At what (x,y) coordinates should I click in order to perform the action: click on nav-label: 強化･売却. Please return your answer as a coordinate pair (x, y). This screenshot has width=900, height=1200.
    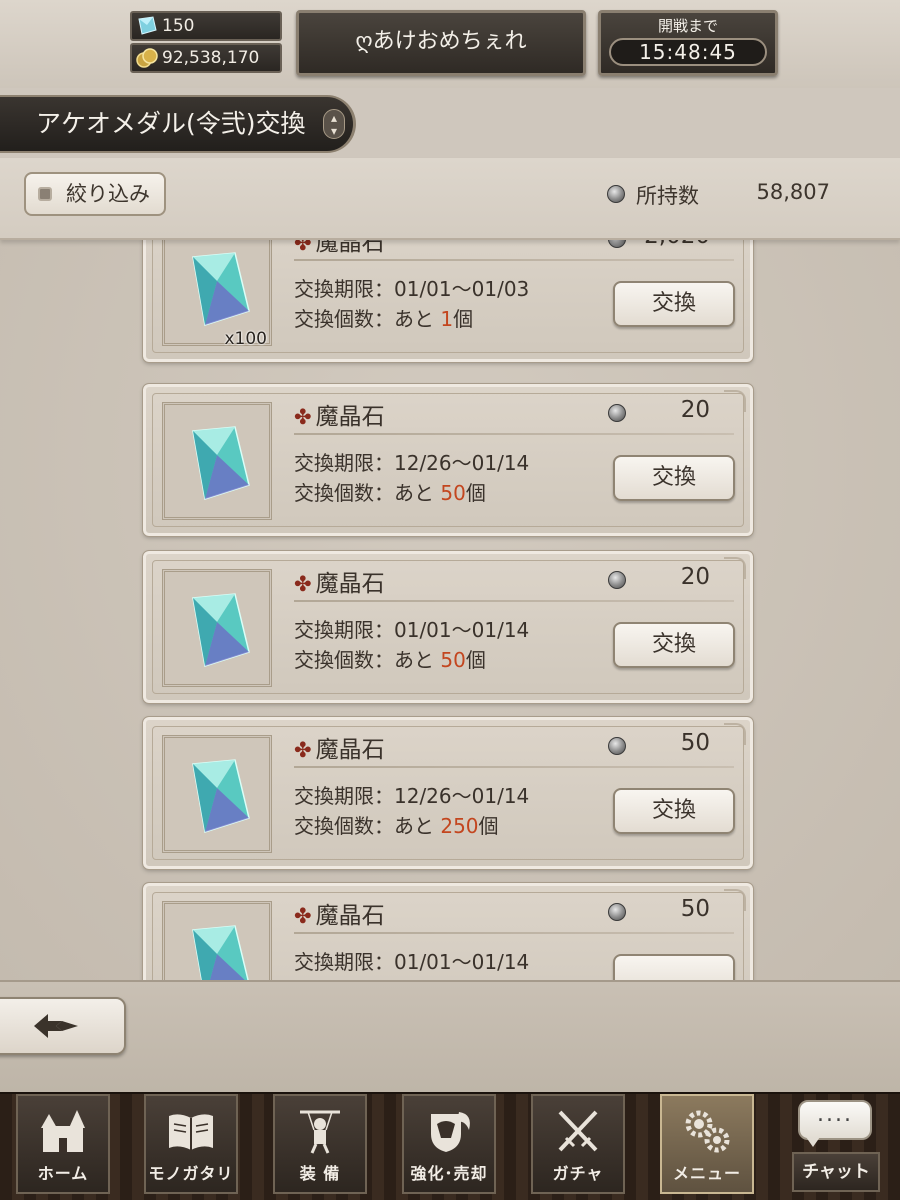
    Looking at the image, I should click on (449, 1173).